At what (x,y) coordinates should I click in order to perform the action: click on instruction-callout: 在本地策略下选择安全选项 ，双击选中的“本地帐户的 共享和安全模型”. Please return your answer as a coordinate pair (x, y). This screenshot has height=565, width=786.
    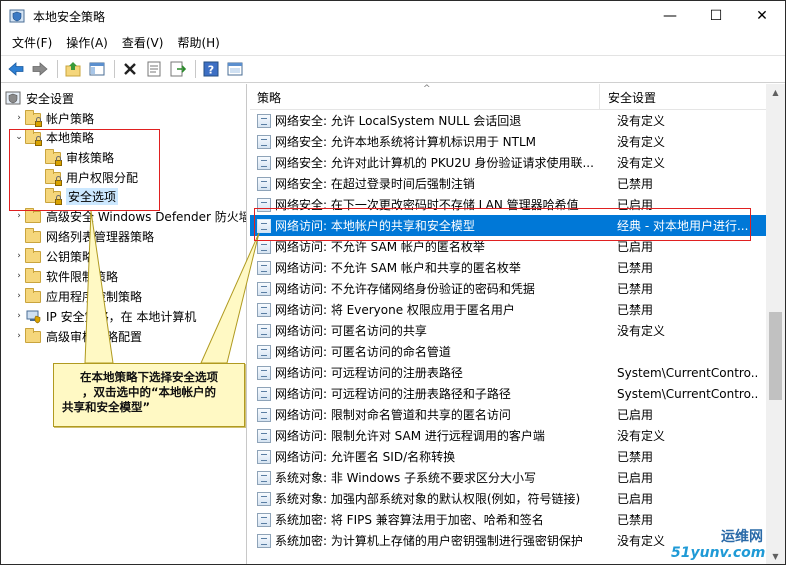
    Looking at the image, I should click on (149, 395).